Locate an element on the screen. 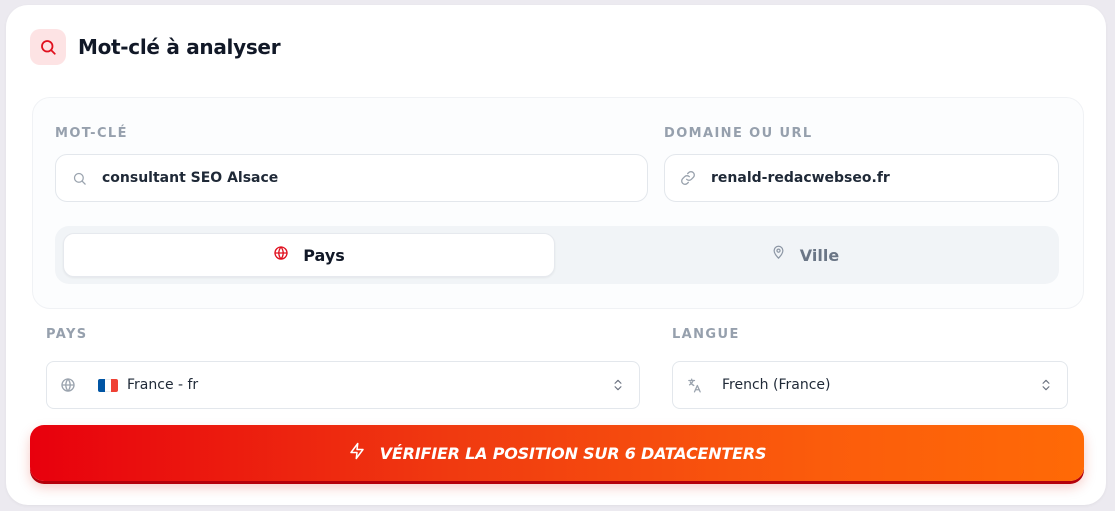 This screenshot has height=511, width=1115. language-value: French (France) is located at coordinates (776, 385).